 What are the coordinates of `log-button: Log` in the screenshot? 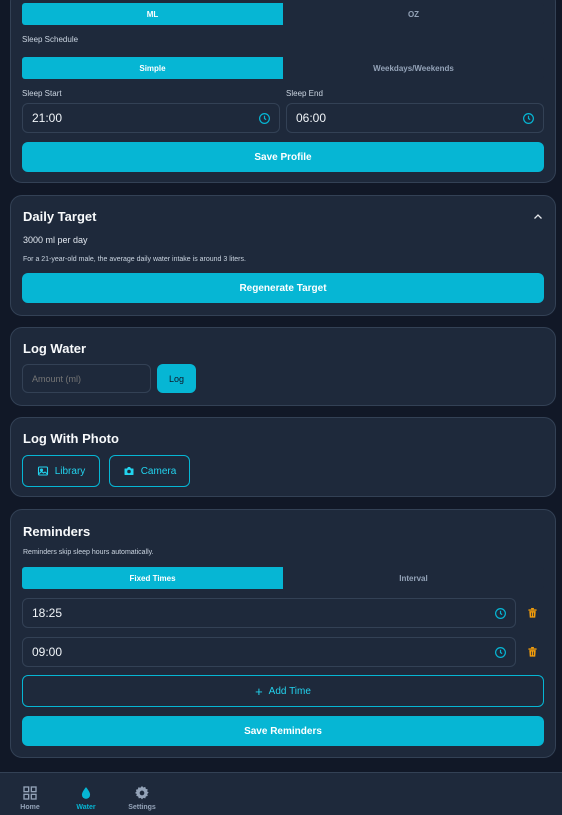 It's located at (176, 378).